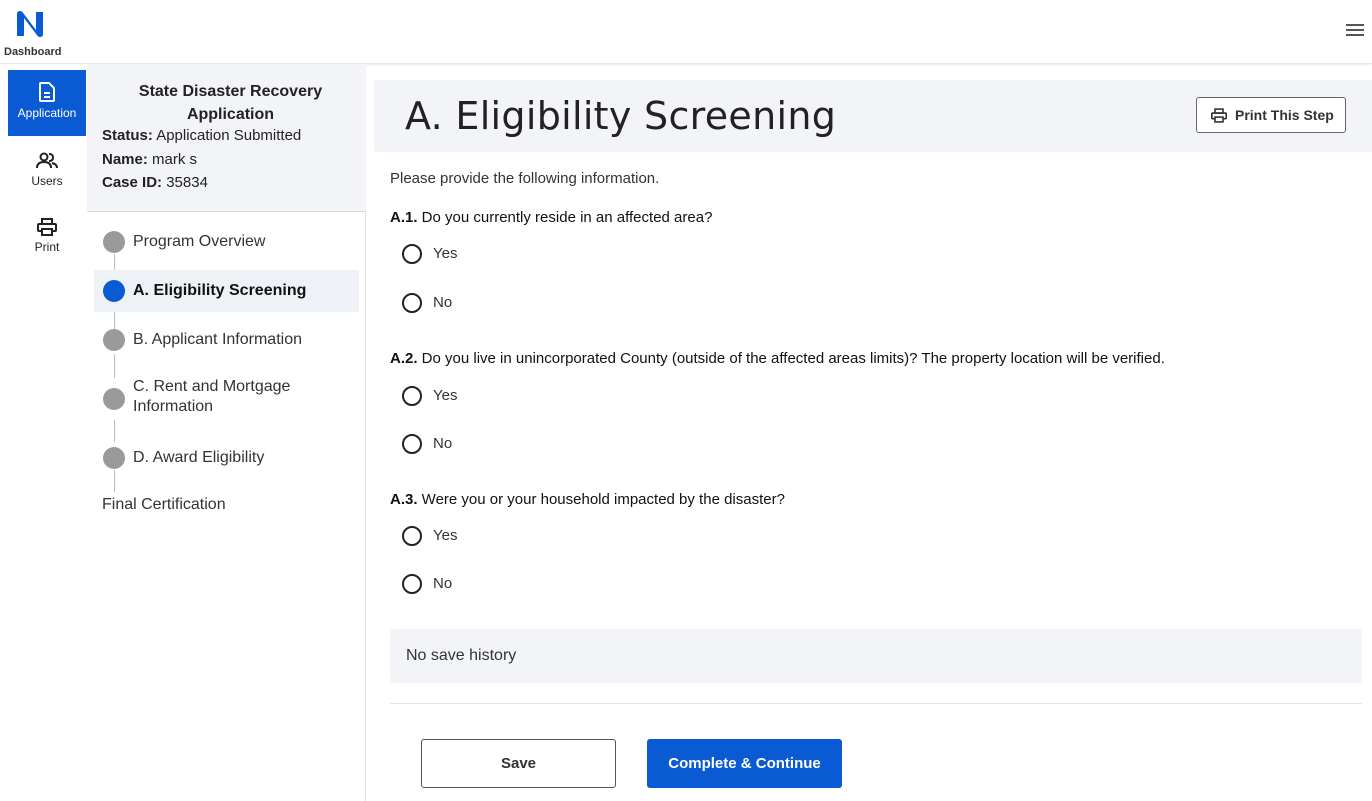 This screenshot has width=1372, height=801. I want to click on step-final-certification: Final Certification, so click(164, 505).